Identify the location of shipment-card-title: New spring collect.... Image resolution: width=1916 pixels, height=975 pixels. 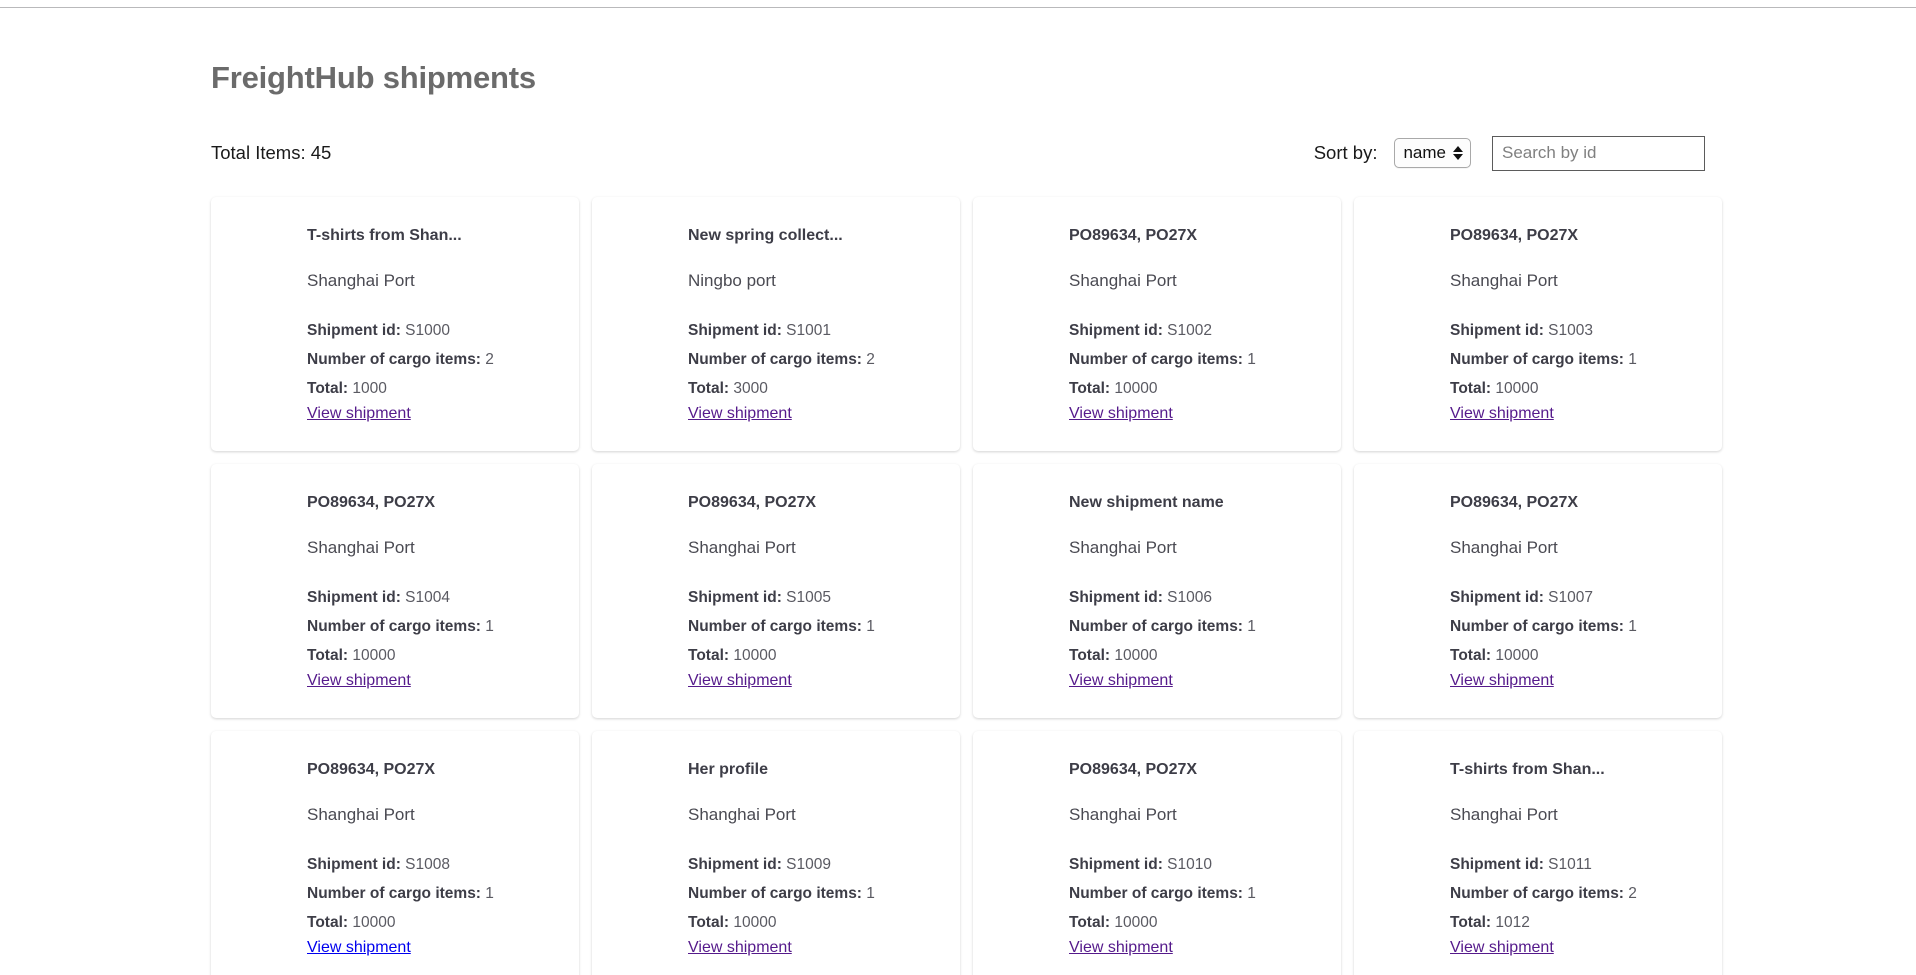
(765, 235).